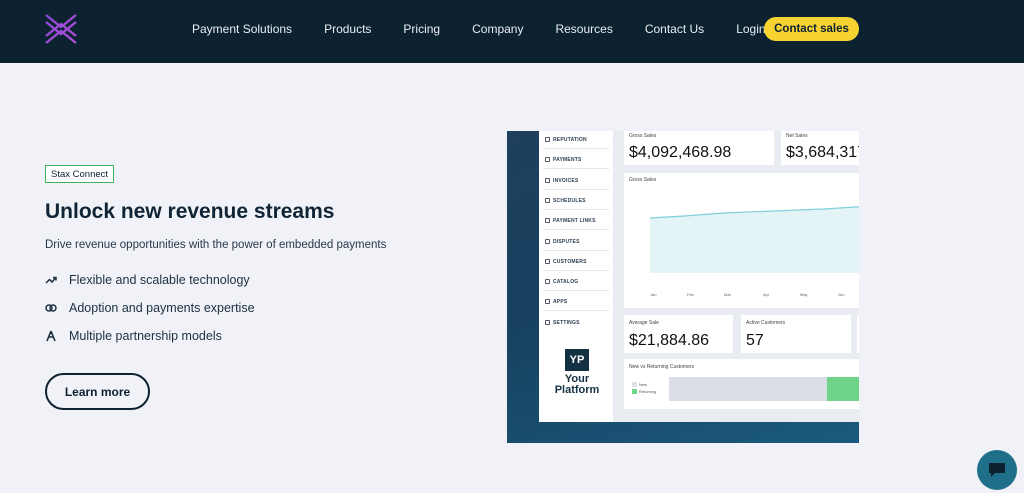 The height and width of the screenshot is (493, 1024). What do you see at coordinates (547, 301) in the screenshot?
I see `apps-icon` at bounding box center [547, 301].